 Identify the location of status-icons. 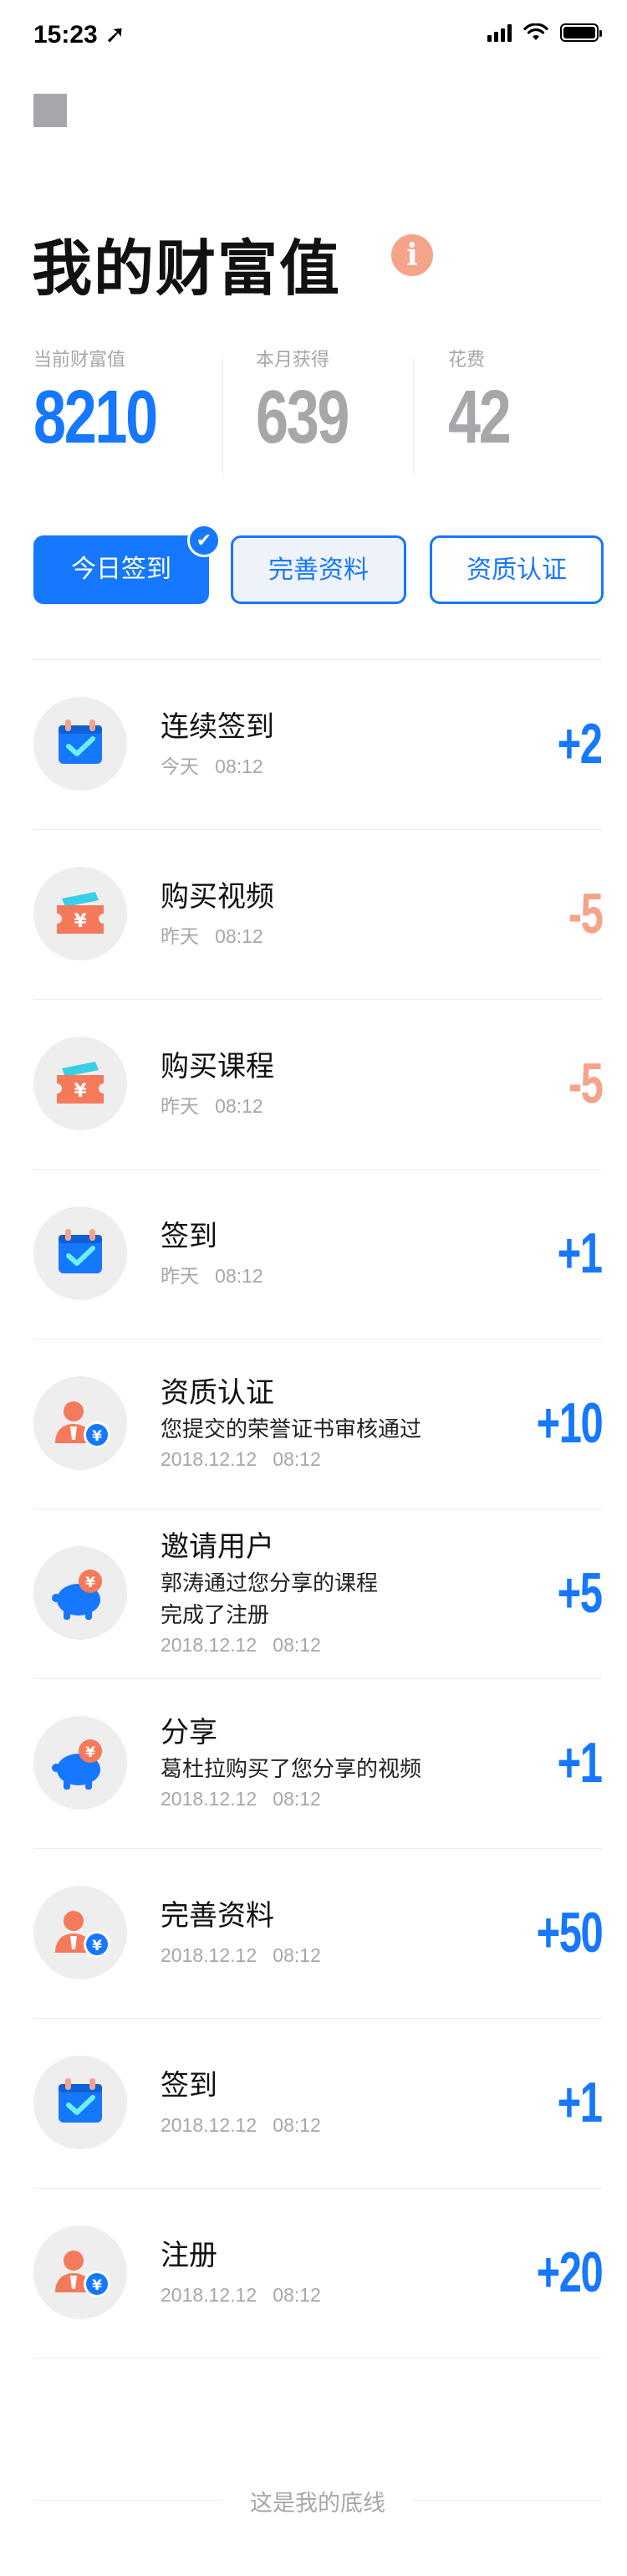
(544, 33).